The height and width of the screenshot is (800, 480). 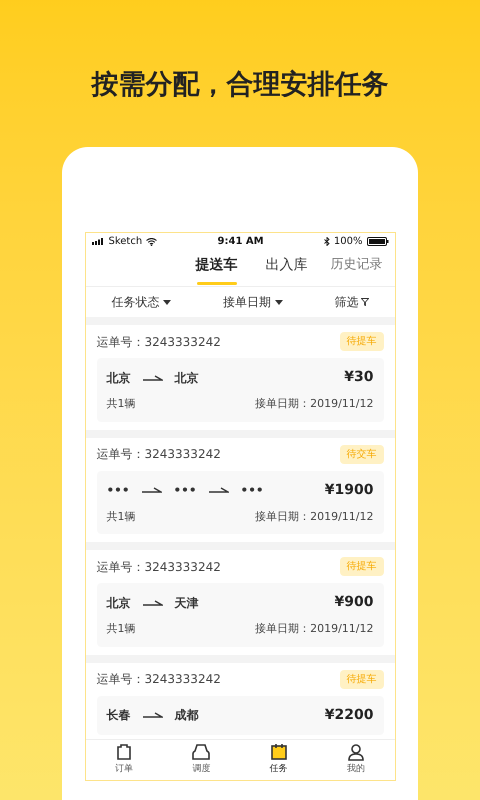 I want to click on order-card: 运单号：3243333242 待提车 北京 天津 ¥900 共1辆 接单日期：2019/11/12, so click(x=240, y=602).